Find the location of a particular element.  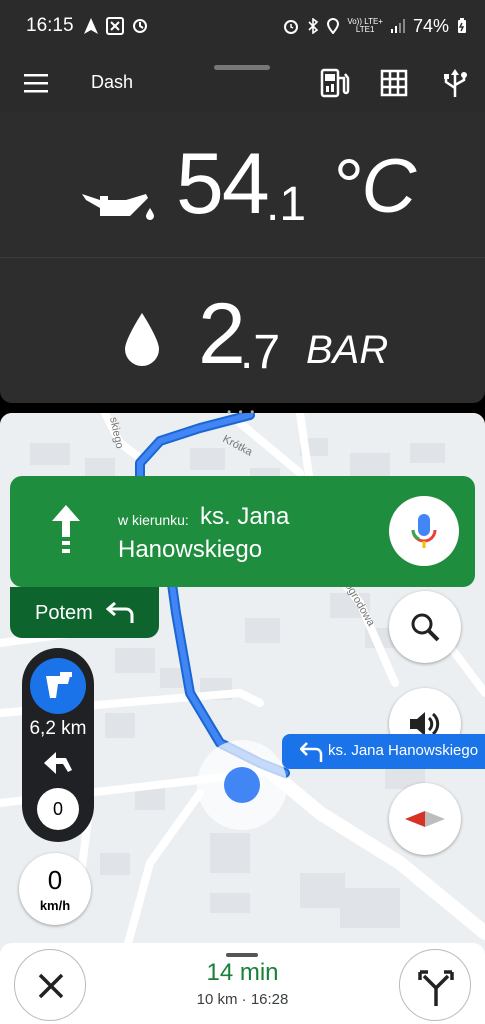

speed-value: 0 is located at coordinates (55, 880).